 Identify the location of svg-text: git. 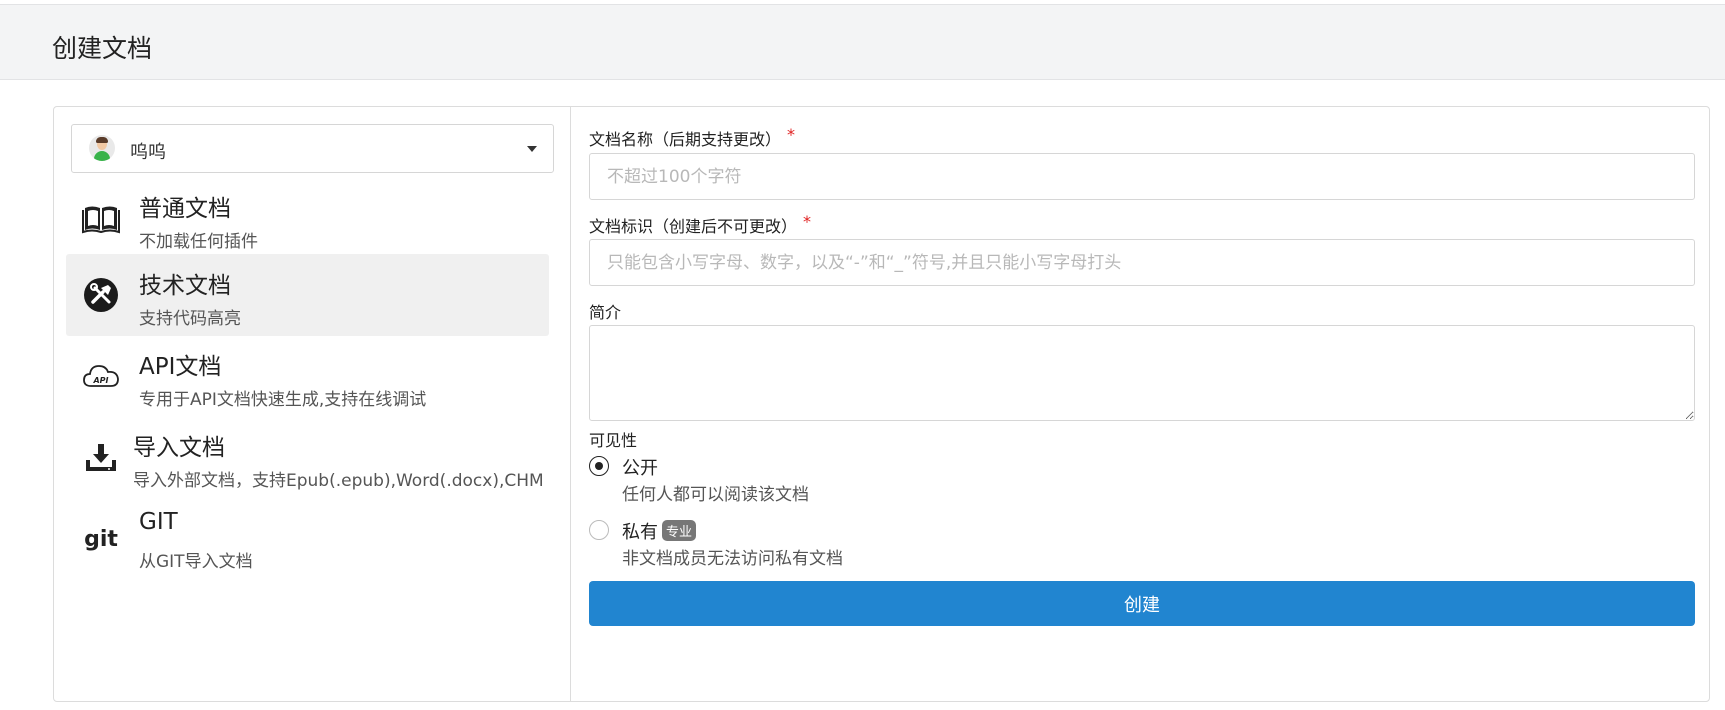
(101, 539).